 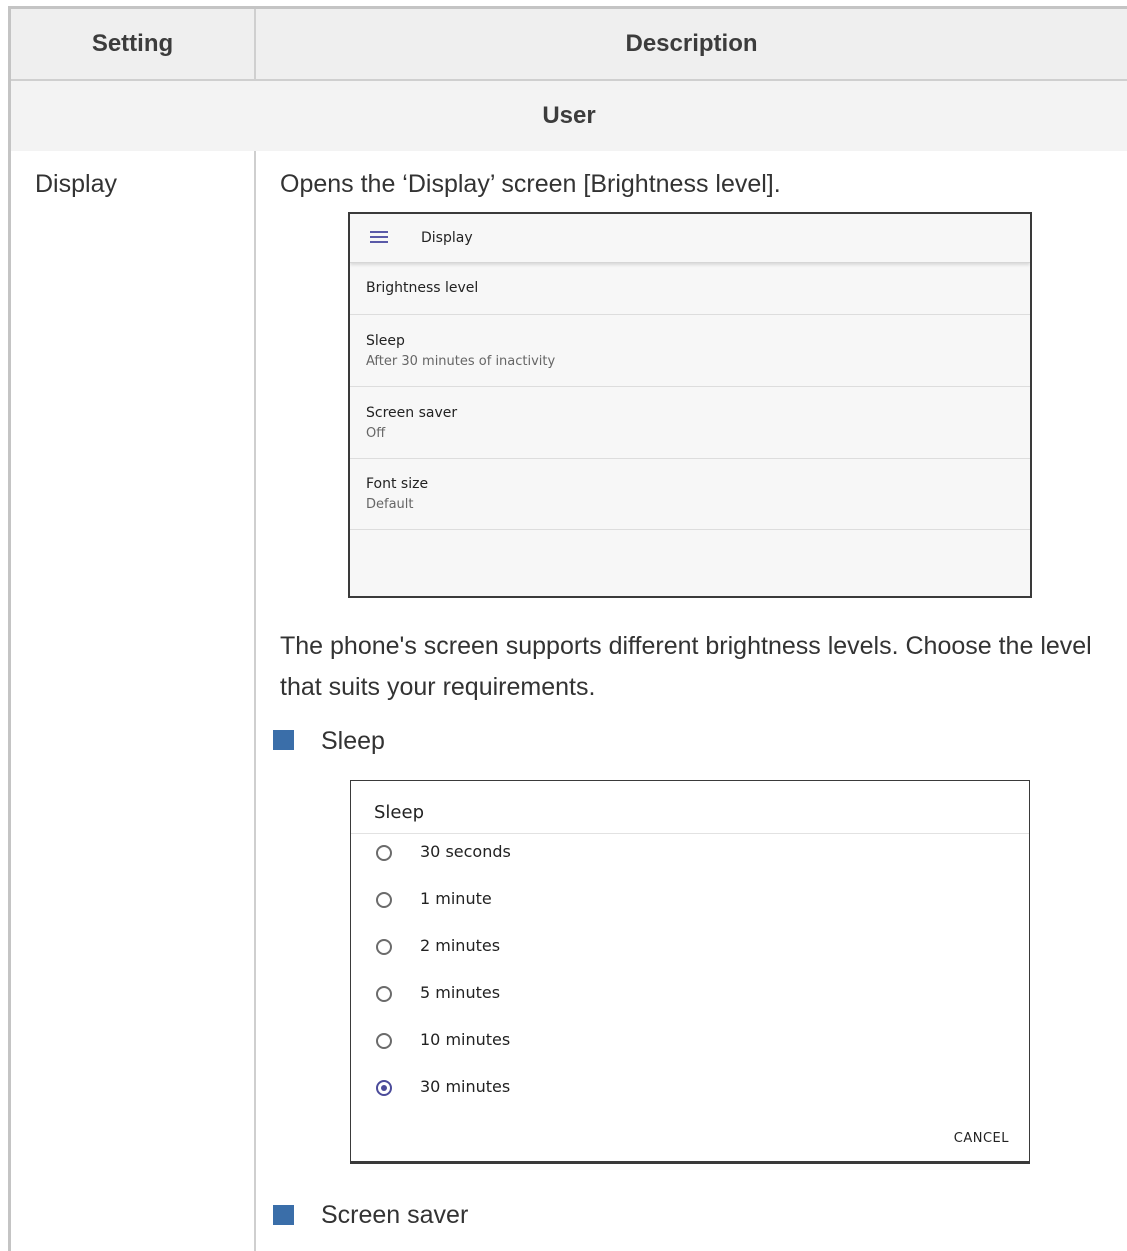 I want to click on header-setting: Setting, so click(x=132, y=43).